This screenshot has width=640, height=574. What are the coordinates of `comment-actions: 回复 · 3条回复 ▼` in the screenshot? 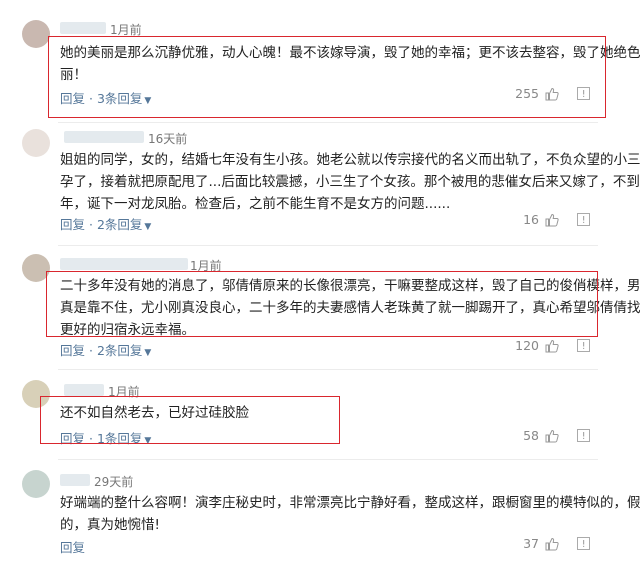 It's located at (106, 98).